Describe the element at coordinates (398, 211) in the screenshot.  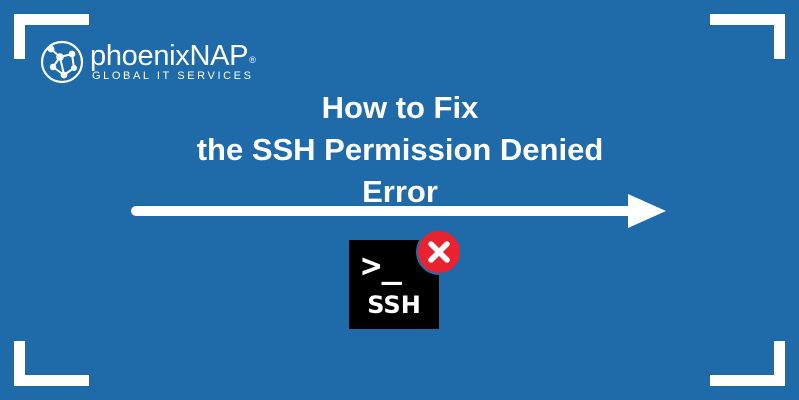
I see `arrow-right-icon` at that location.